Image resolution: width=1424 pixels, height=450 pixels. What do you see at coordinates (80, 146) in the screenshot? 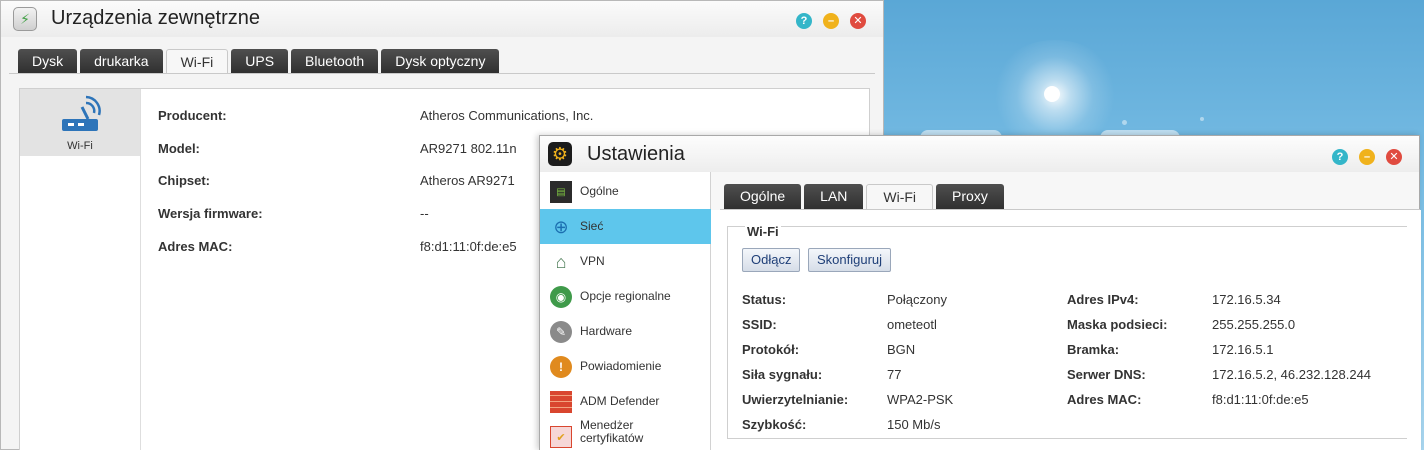
I see `device-item-label: Wi-Fi` at bounding box center [80, 146].